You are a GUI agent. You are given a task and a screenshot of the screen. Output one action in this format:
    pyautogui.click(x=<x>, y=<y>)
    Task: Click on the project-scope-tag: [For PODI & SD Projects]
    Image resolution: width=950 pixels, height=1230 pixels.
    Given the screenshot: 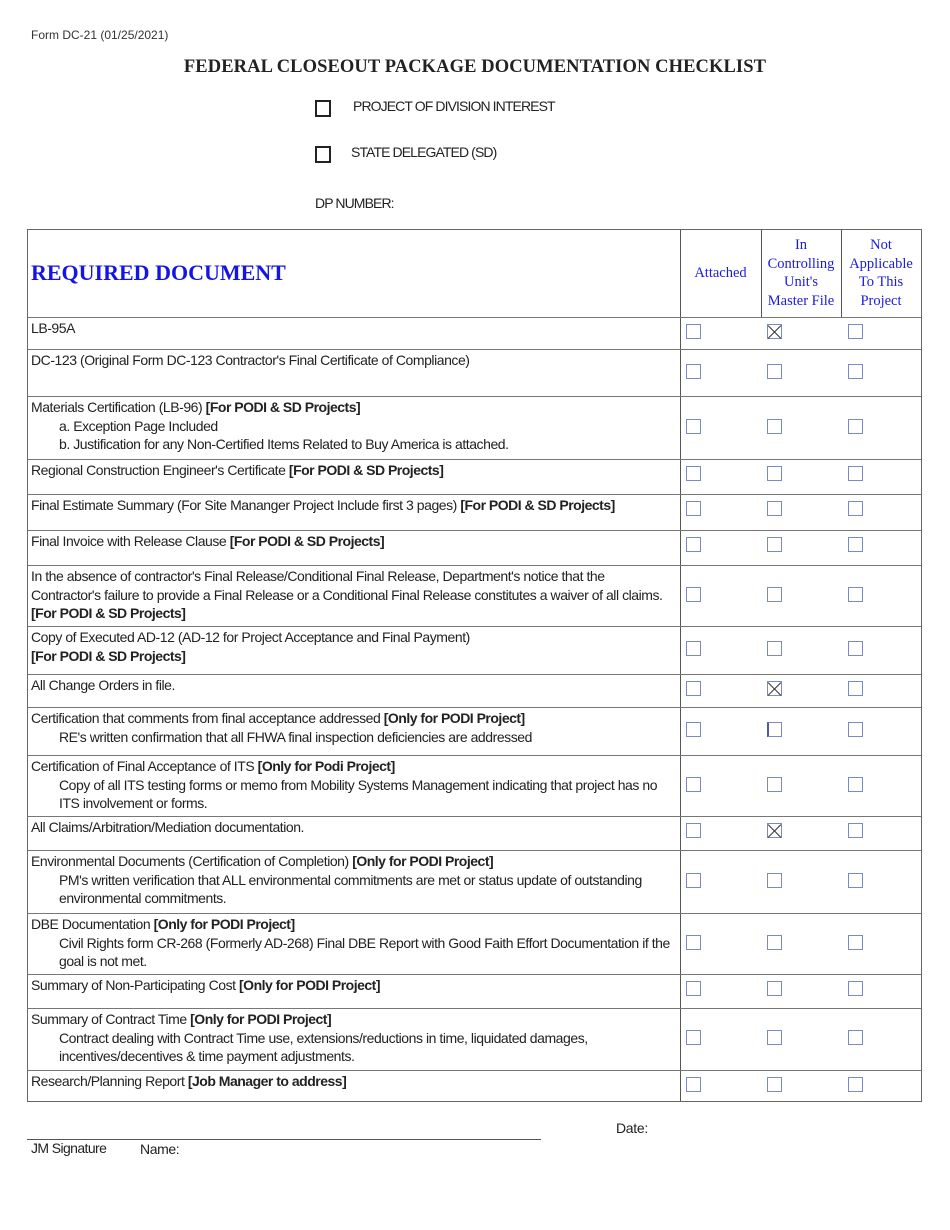 What is the action you would take?
    pyautogui.click(x=283, y=407)
    